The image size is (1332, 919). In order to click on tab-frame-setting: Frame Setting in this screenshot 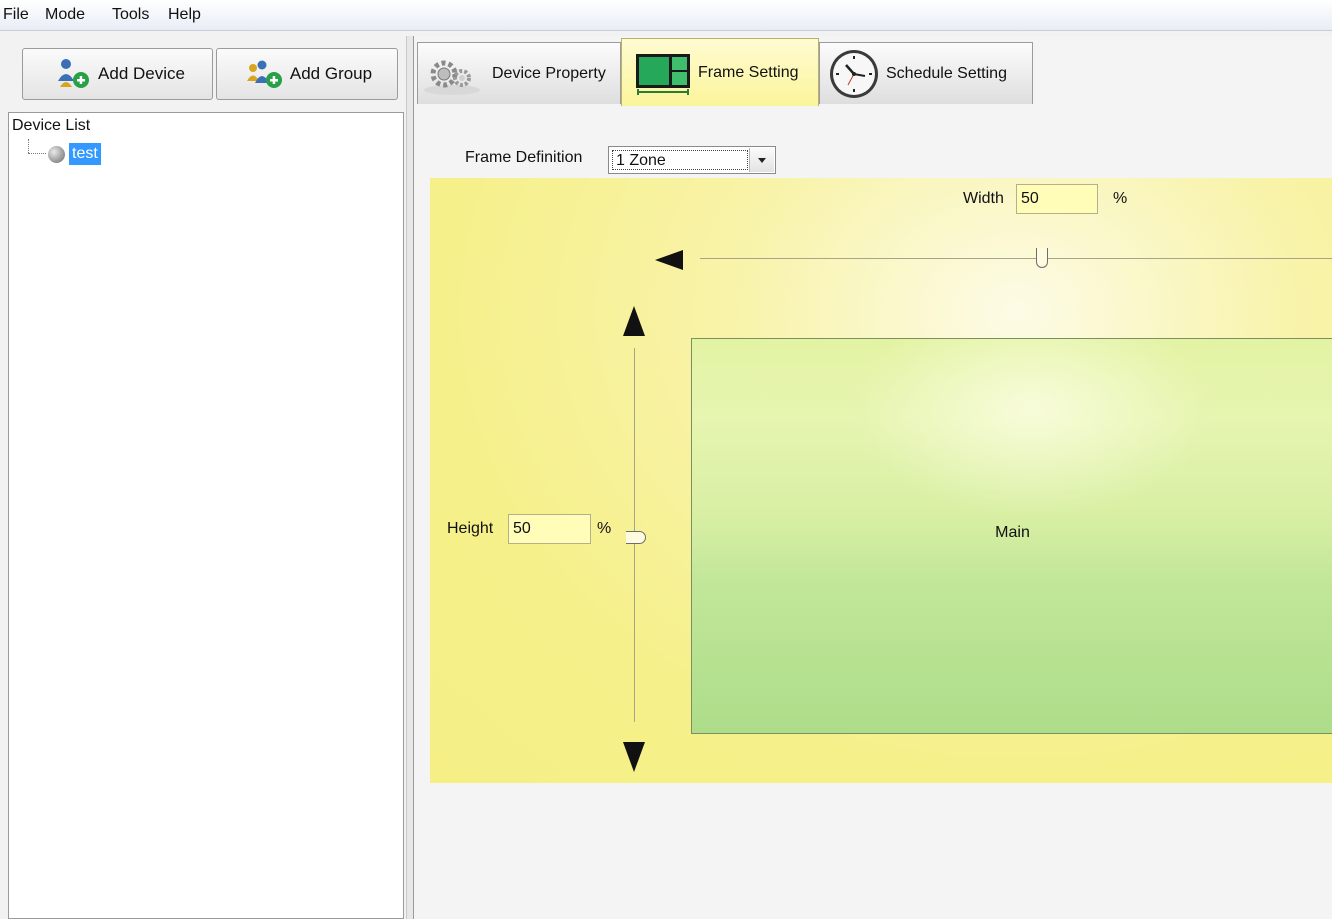, I will do `click(720, 72)`.